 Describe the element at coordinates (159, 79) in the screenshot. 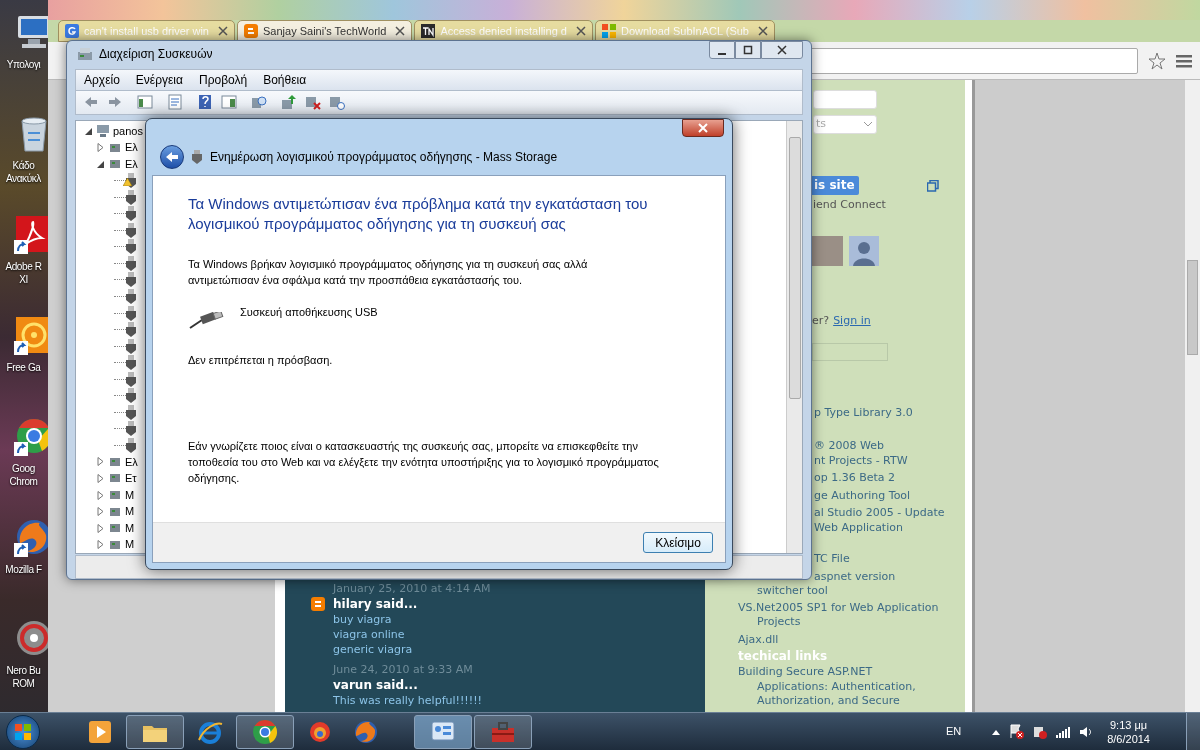

I see `menu-item: Ενέργεια` at that location.